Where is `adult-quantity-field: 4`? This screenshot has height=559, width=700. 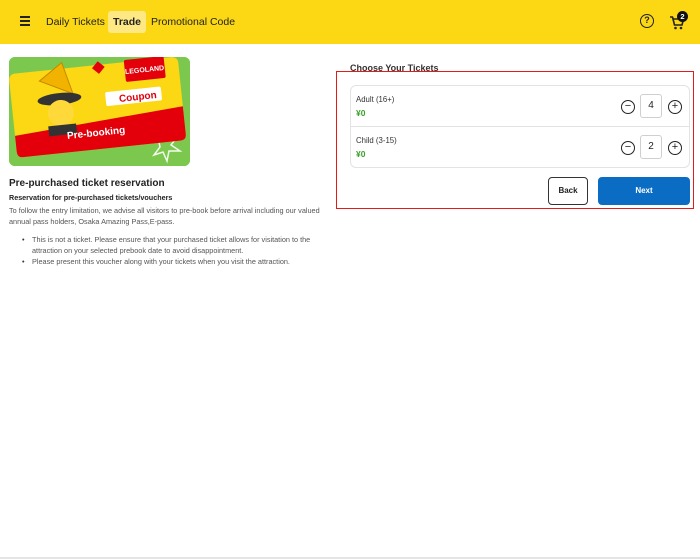 adult-quantity-field: 4 is located at coordinates (651, 106).